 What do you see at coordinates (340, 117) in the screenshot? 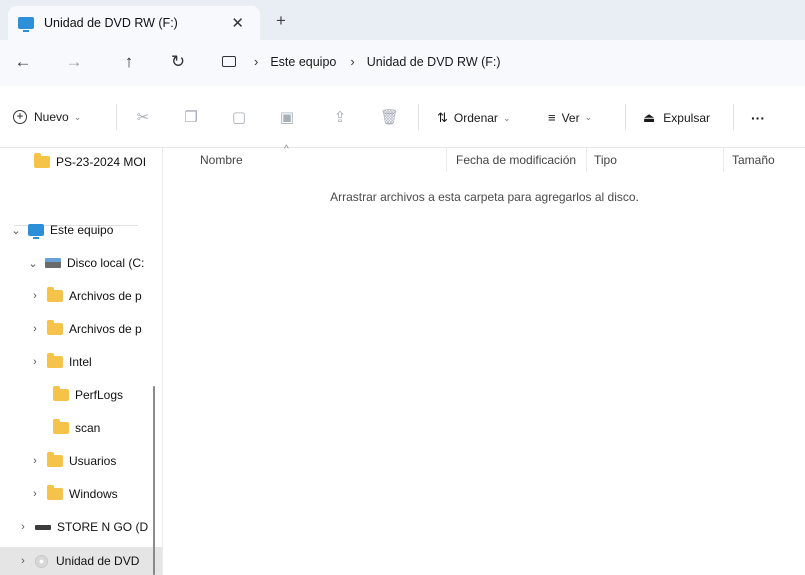
I see `share-icon: ⇪` at bounding box center [340, 117].